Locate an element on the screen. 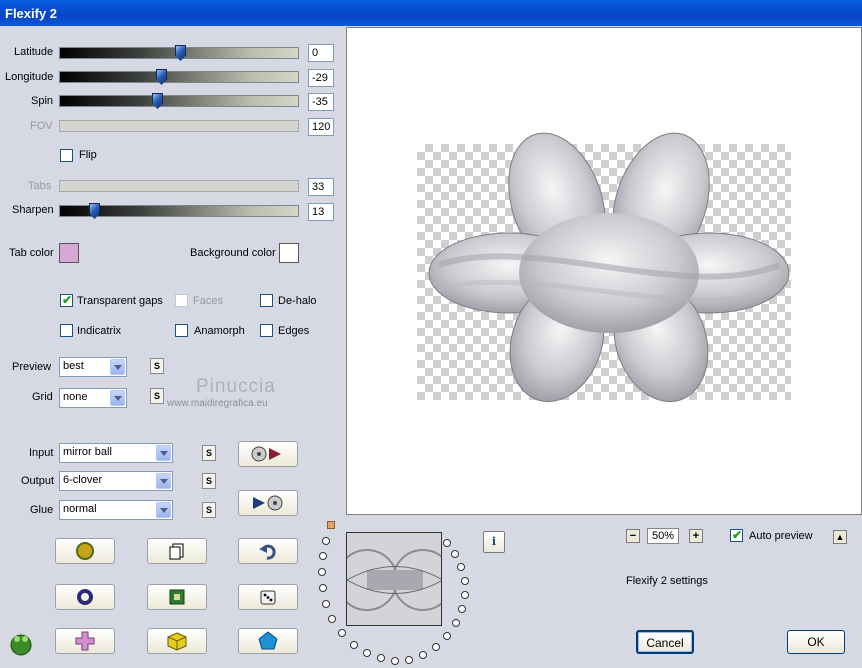 The width and height of the screenshot is (862, 668). longitude-field: -29 is located at coordinates (321, 78).